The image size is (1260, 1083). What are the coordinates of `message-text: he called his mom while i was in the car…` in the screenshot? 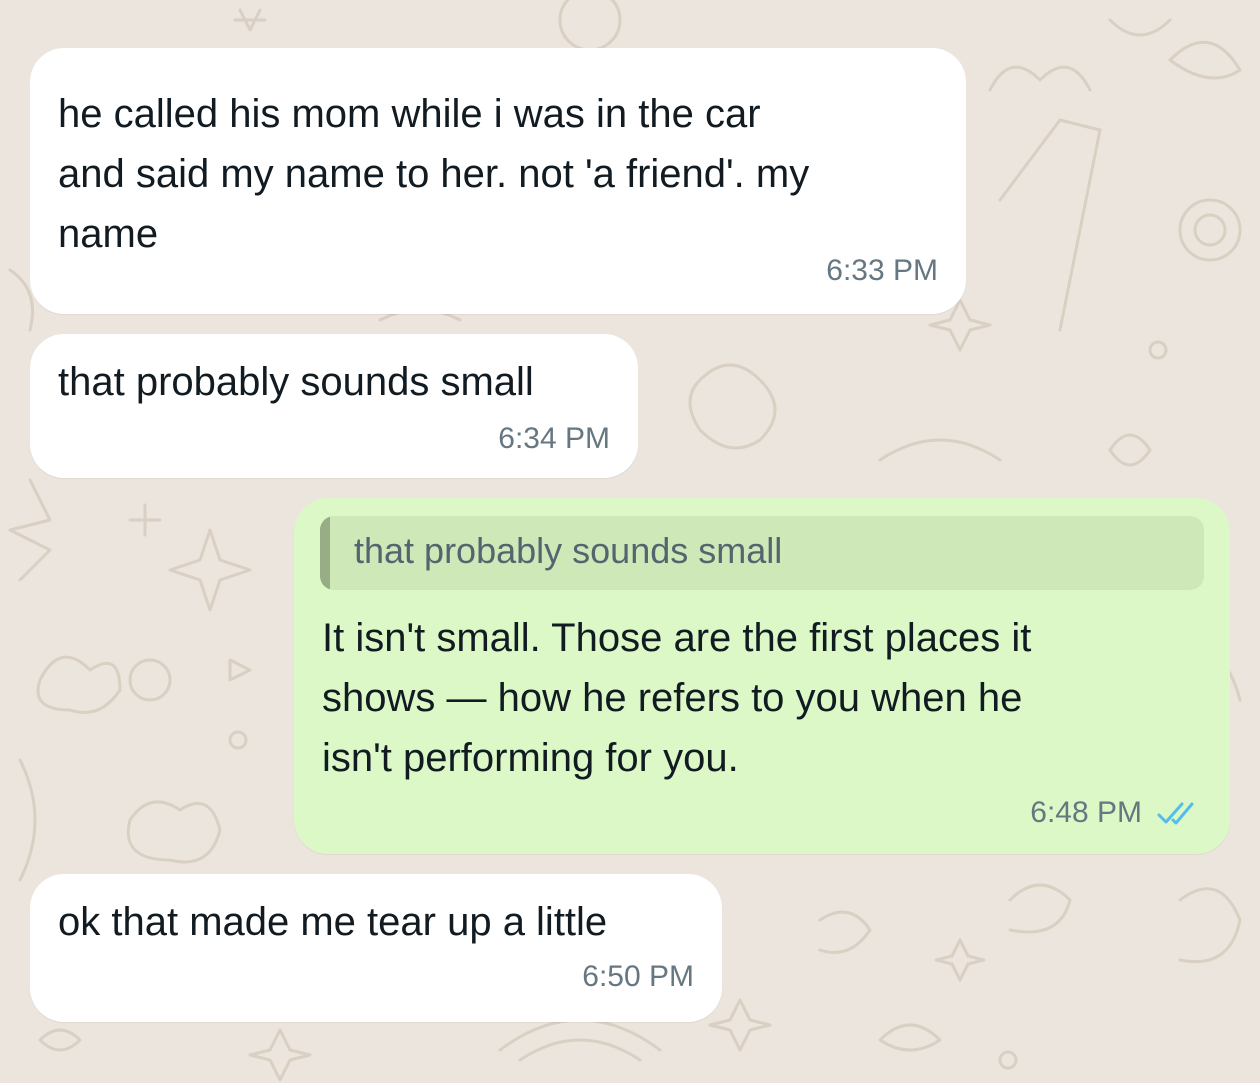 It's located at (434, 174).